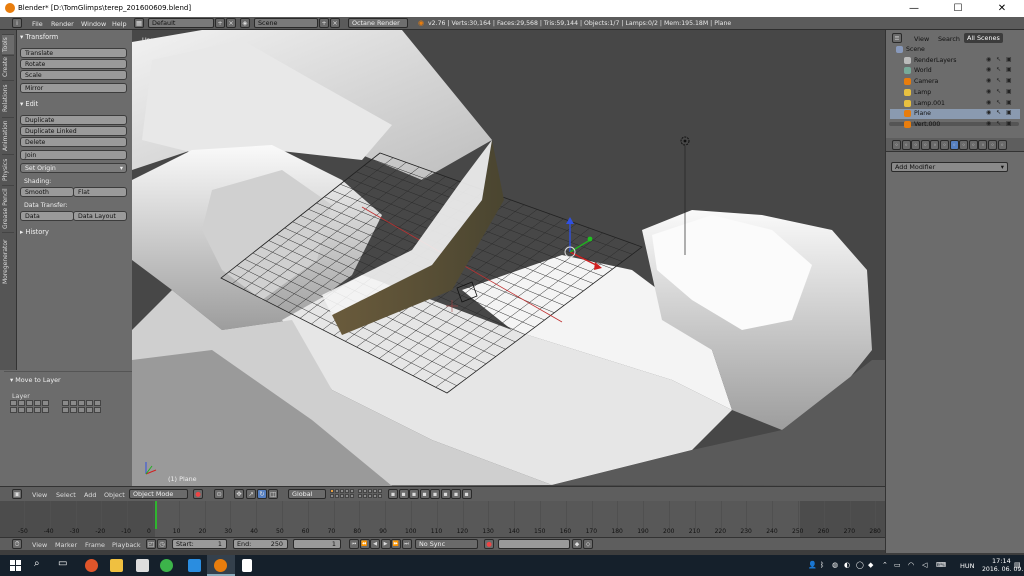 The image size is (1024, 576). I want to click on render-layers-tab-icon: ◦, so click(906, 145).